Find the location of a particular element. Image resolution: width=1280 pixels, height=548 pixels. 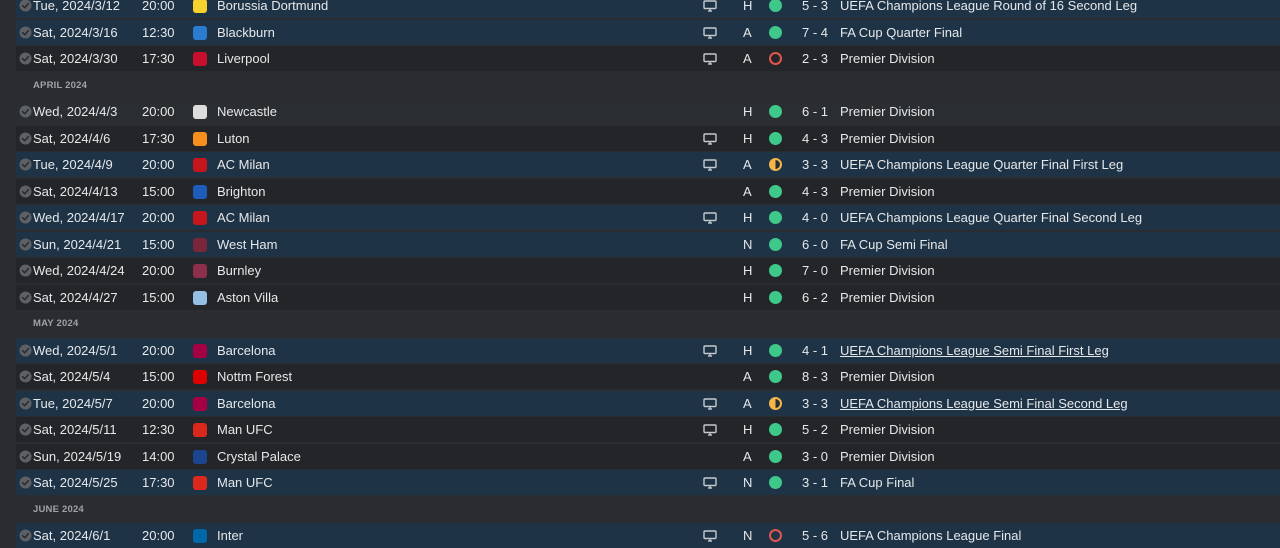

score: 5 - 2 is located at coordinates (815, 429).